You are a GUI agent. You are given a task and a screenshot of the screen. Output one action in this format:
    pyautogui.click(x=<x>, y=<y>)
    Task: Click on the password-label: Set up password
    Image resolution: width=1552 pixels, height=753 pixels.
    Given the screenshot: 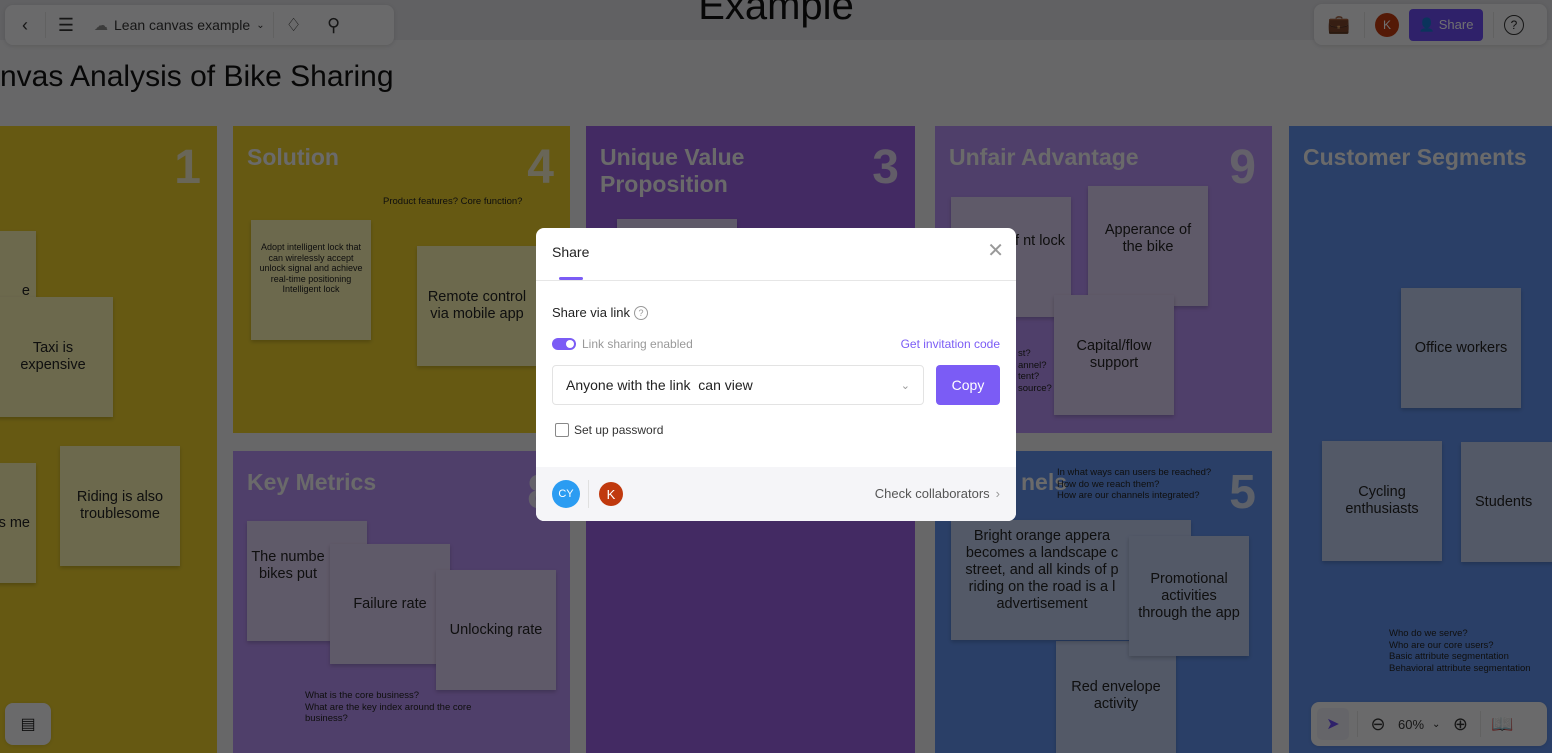 What is the action you would take?
    pyautogui.click(x=619, y=430)
    